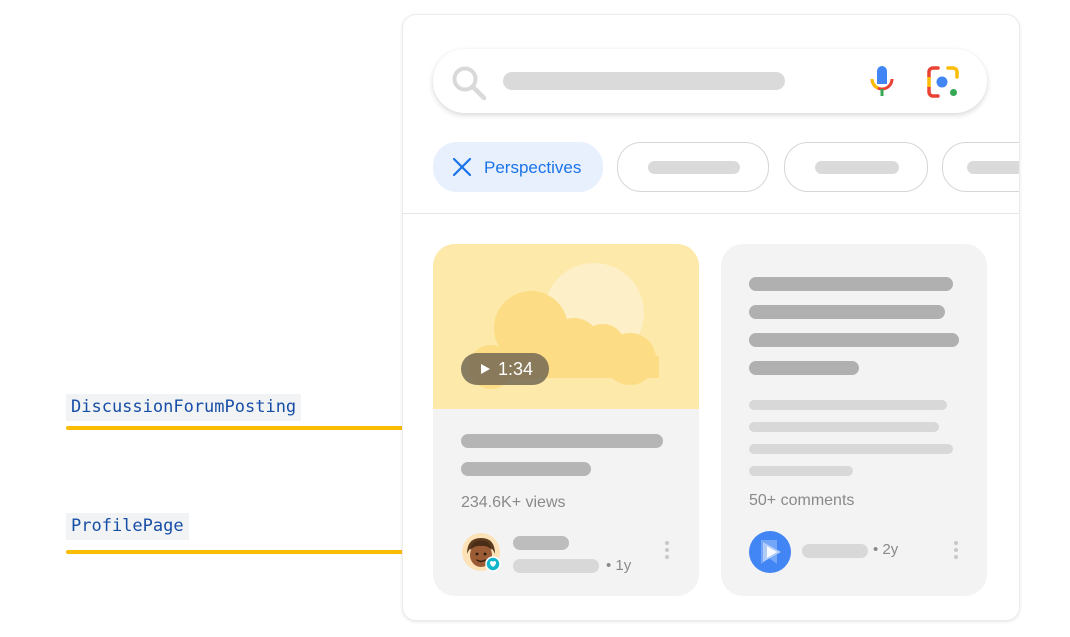  I want to click on forum-comments: 50+ comments, so click(802, 500).